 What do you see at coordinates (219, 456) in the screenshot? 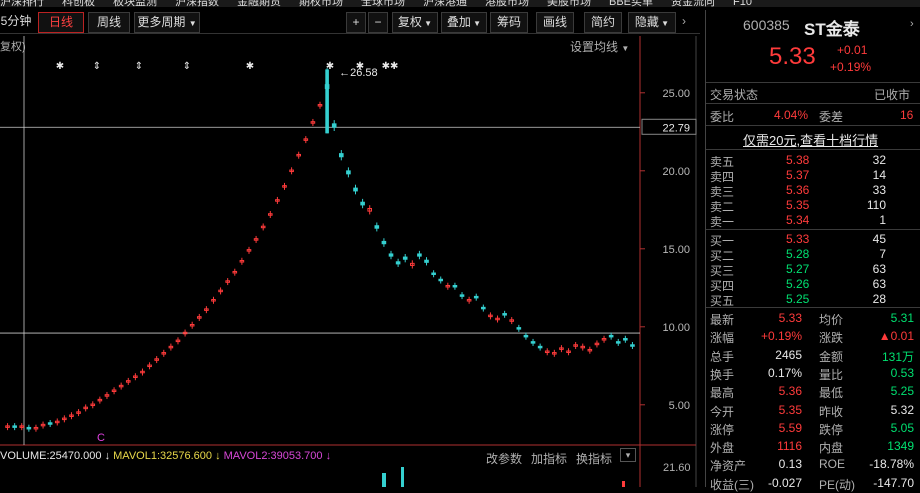
I see `down-arrow-icon: ↓` at bounding box center [219, 456].